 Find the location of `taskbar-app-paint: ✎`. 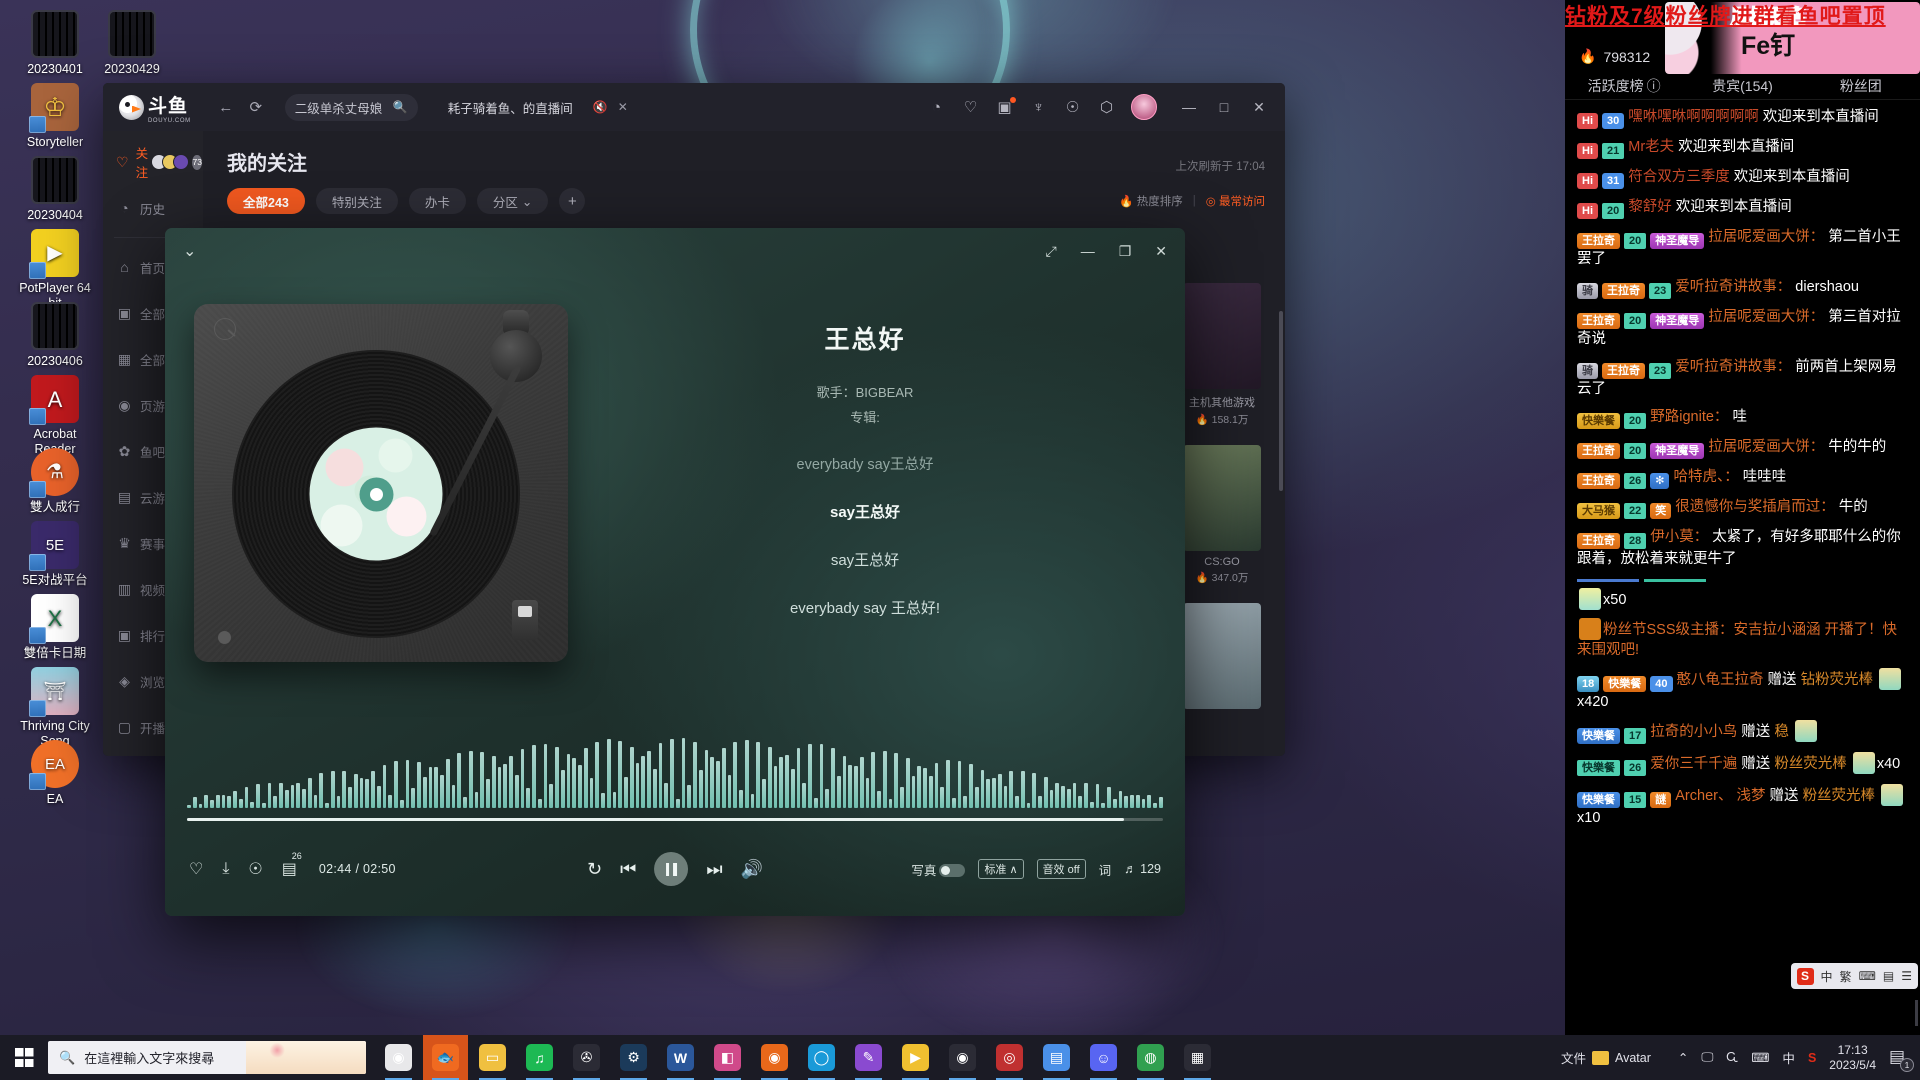

taskbar-app-paint: ✎ is located at coordinates (868, 1057).